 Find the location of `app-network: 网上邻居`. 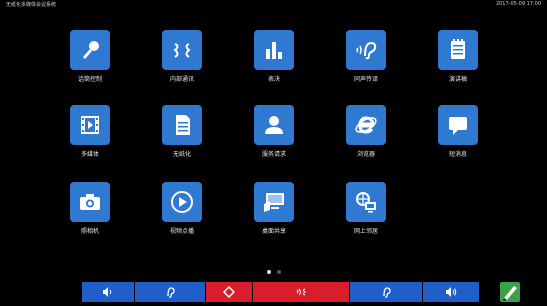

app-network: 网上邻居 is located at coordinates (366, 214).